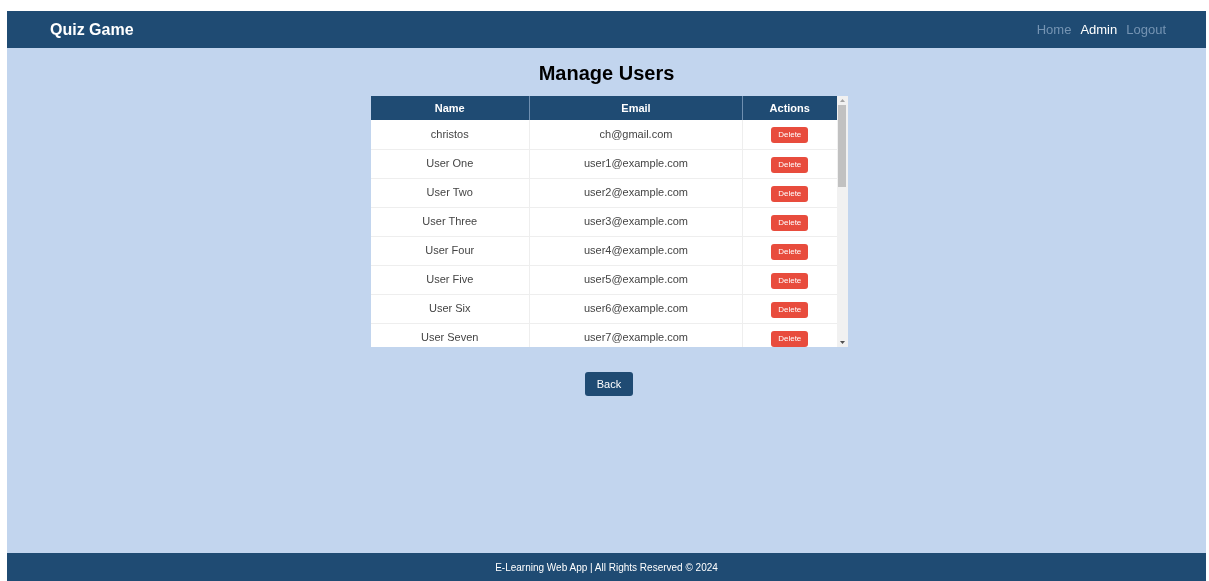 This screenshot has height=581, width=1209. I want to click on column-header: Name, so click(450, 108).